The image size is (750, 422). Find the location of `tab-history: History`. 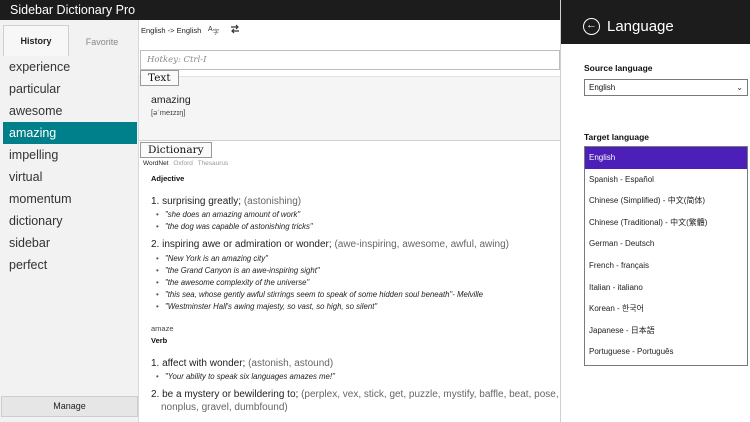

tab-history: History is located at coordinates (36, 40).